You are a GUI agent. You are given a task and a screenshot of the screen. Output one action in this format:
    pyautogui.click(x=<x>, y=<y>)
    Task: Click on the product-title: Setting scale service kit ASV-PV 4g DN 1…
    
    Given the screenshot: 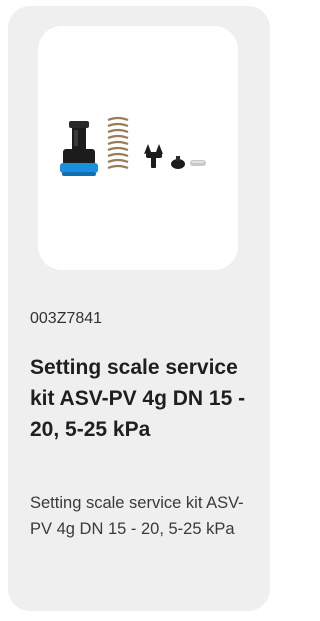 What is the action you would take?
    pyautogui.click(x=139, y=398)
    